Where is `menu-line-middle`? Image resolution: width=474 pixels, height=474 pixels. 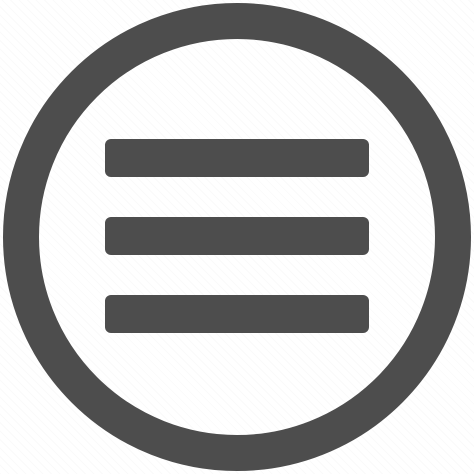
menu-line-middle is located at coordinates (237, 236).